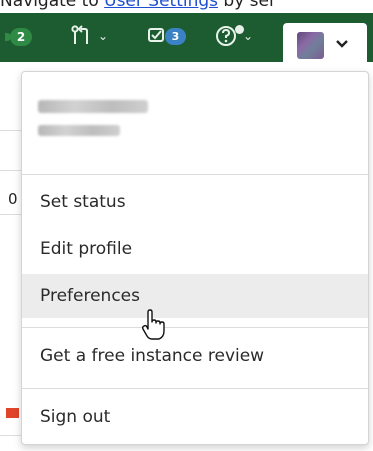 The height and width of the screenshot is (451, 373). What do you see at coordinates (239, 29) in the screenshot?
I see `notification-dot-icon` at bounding box center [239, 29].